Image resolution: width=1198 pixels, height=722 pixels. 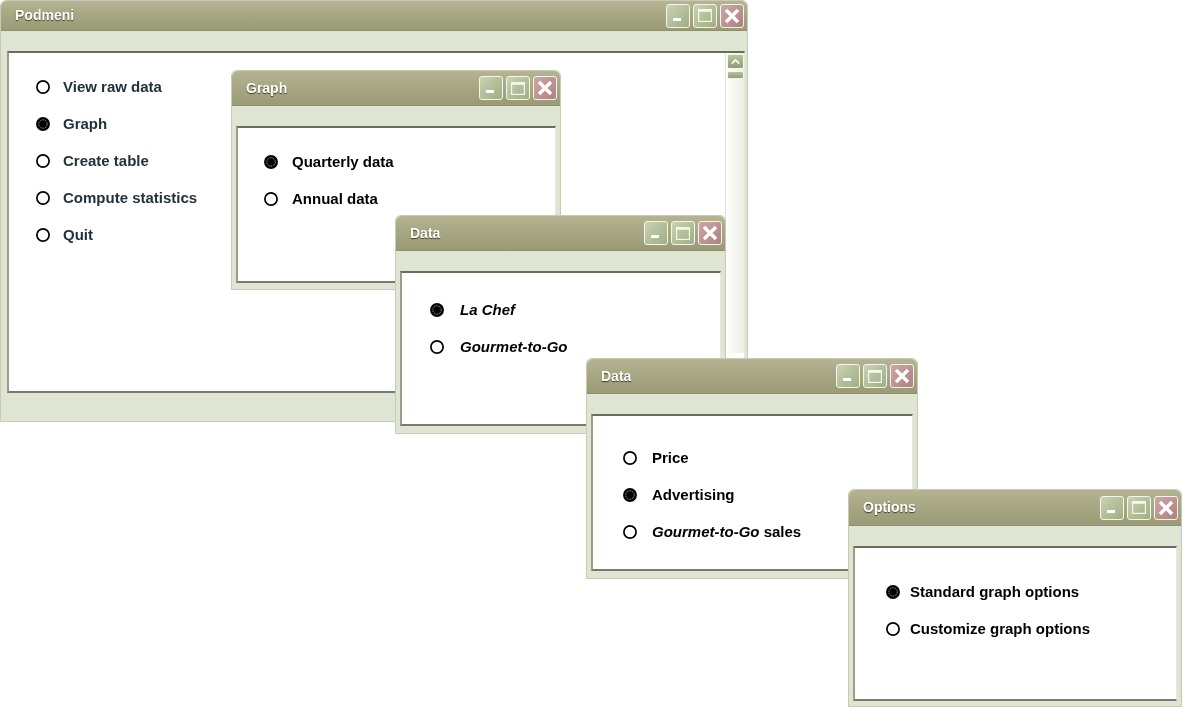 I want to click on caret-up-icon, so click(x=735, y=61).